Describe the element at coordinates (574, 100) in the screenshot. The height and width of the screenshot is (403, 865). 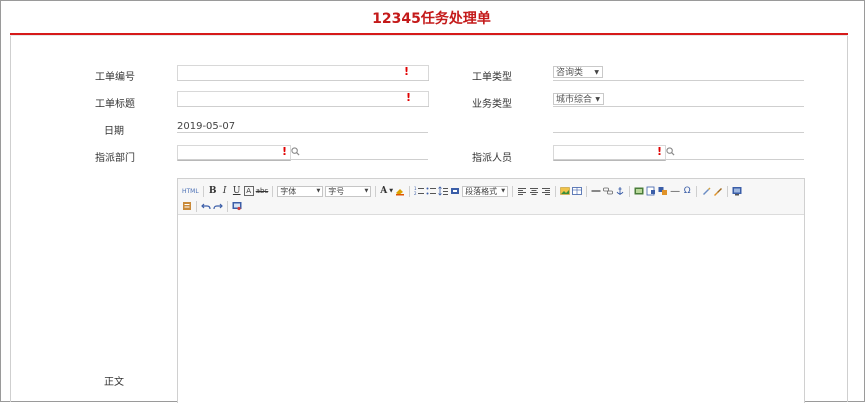
I see `biz-type-value: 城市综合` at that location.